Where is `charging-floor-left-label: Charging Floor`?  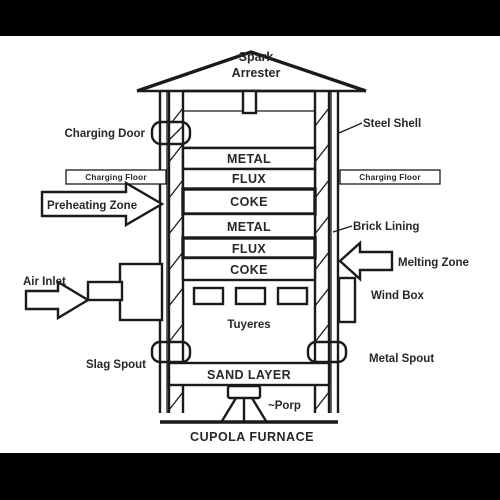 charging-floor-left-label: Charging Floor is located at coordinates (116, 177).